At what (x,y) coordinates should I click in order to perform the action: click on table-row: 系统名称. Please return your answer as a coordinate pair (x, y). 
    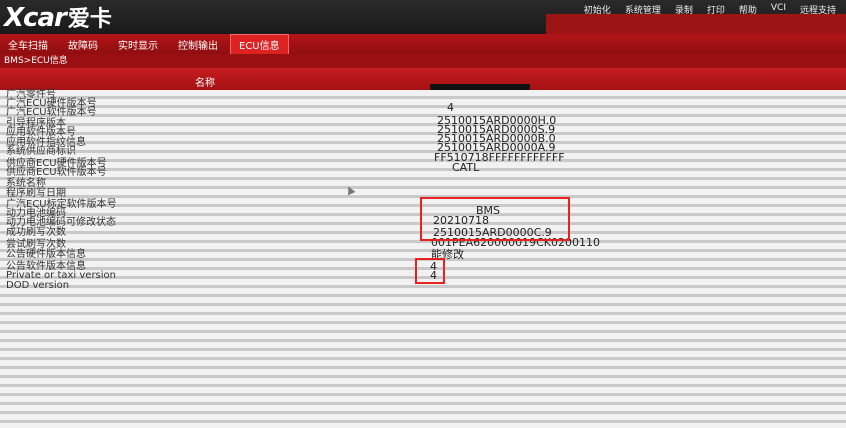
    Looking at the image, I should click on (423, 184).